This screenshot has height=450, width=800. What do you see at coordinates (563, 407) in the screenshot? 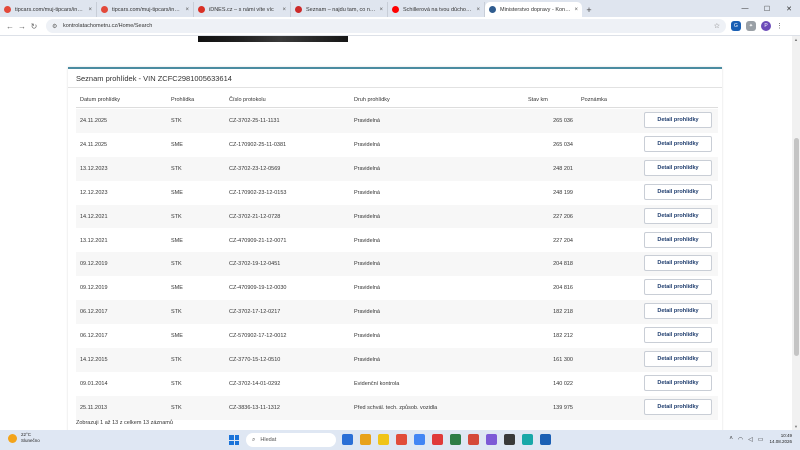
I see `cell-km: 139 975` at bounding box center [563, 407].